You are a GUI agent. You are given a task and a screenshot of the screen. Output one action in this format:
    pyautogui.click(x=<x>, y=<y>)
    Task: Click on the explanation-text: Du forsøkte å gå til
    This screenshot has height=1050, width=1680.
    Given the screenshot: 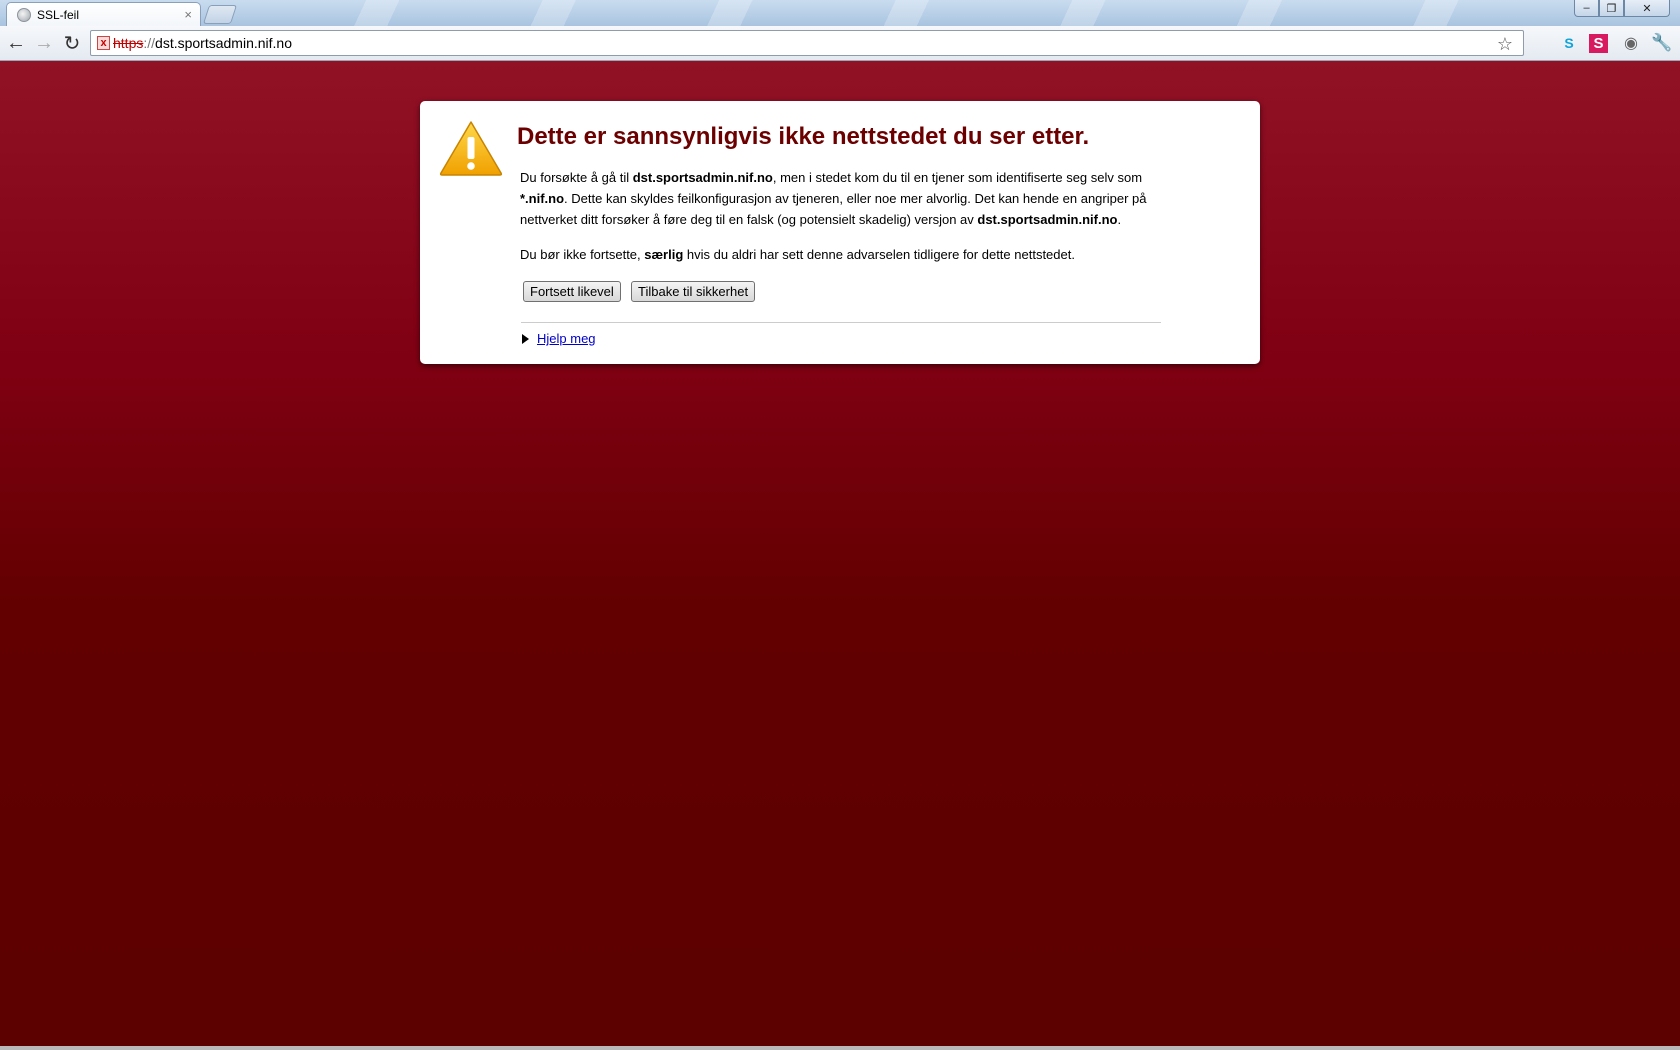 What is the action you would take?
    pyautogui.click(x=576, y=177)
    